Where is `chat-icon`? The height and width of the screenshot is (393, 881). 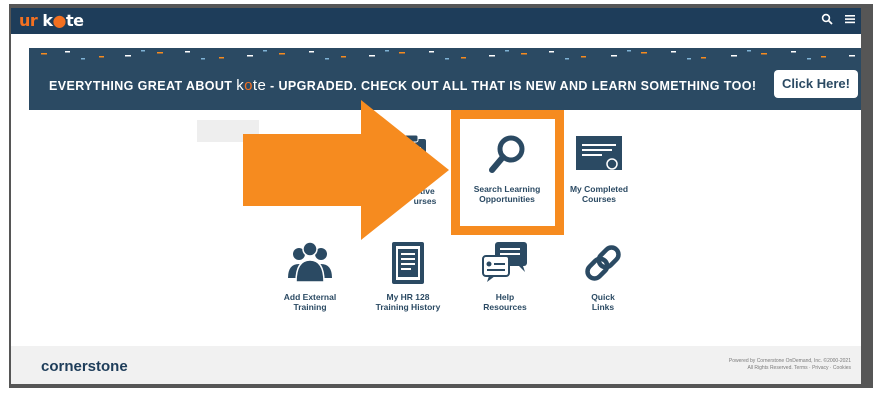
chat-icon is located at coordinates (504, 262).